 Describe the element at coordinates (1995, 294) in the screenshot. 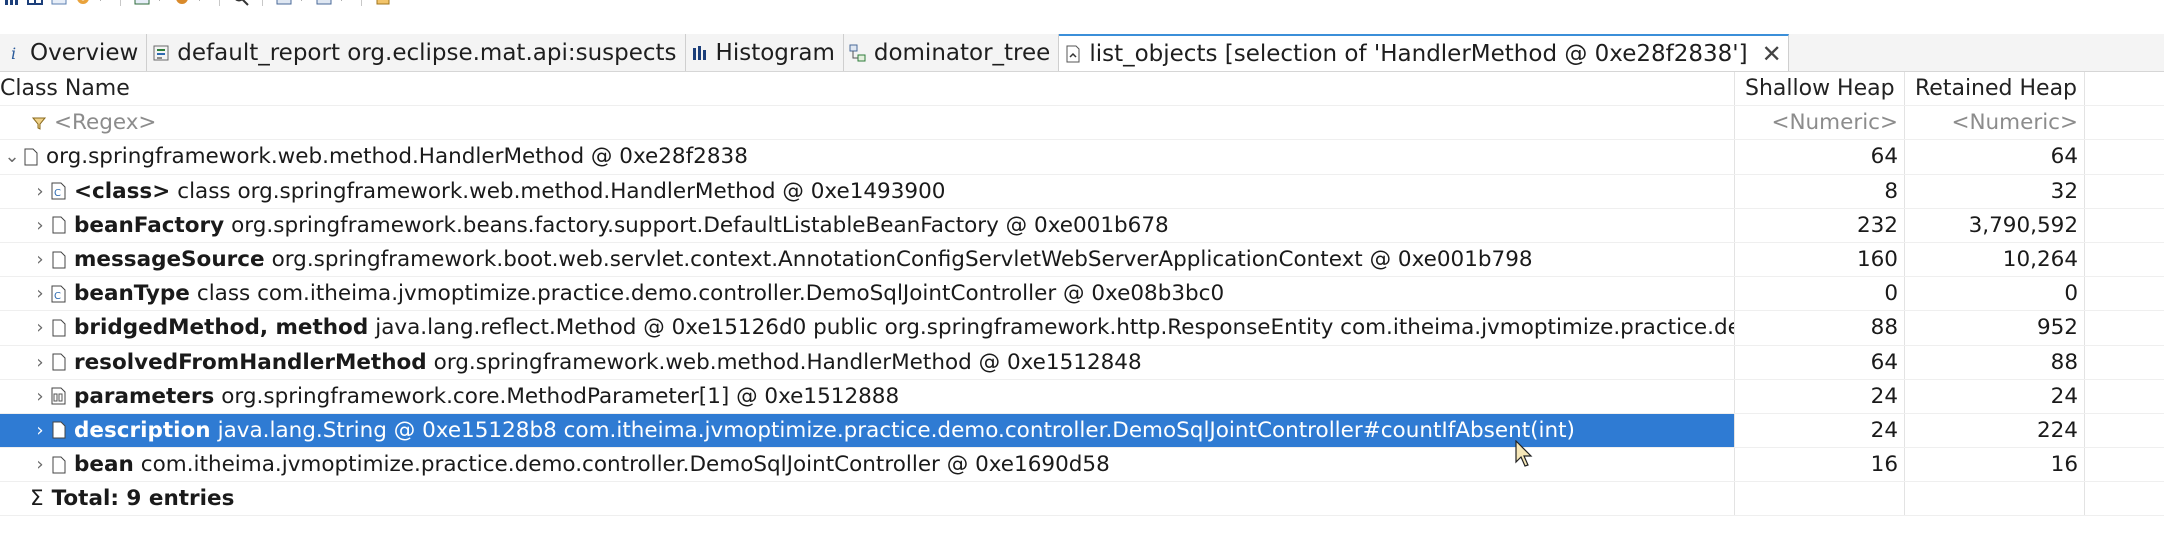

I see `retained-heap-cell: 0` at that location.